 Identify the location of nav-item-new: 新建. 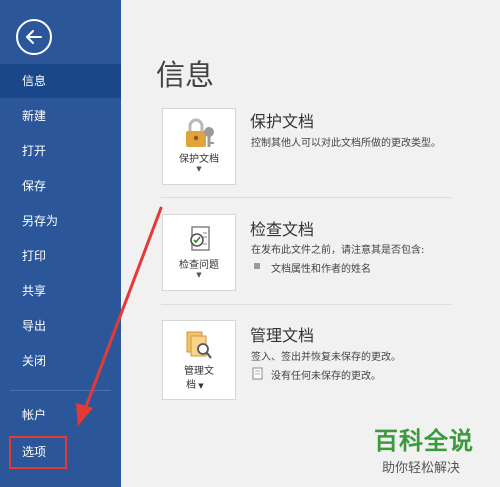
(60, 116).